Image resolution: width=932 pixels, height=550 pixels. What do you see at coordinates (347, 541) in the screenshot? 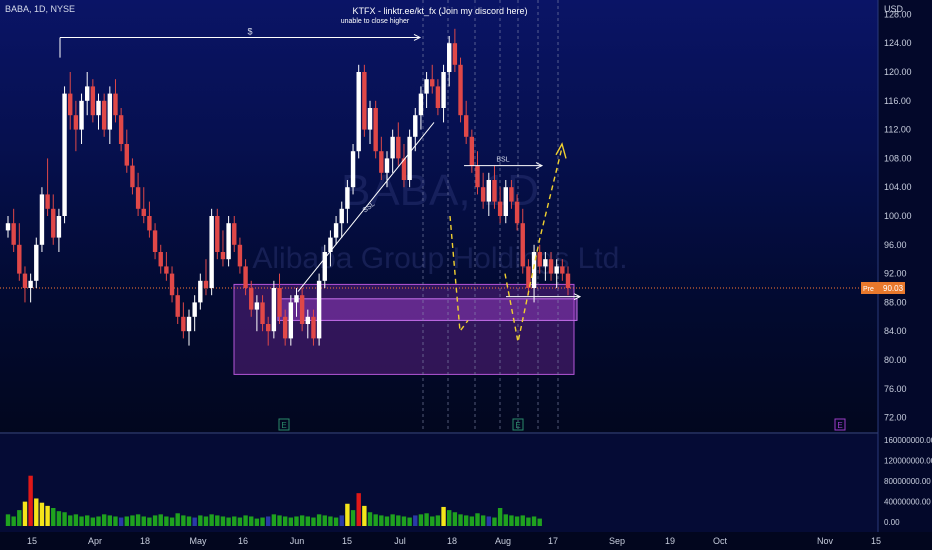
I see `x-tick-label: 15` at bounding box center [347, 541].